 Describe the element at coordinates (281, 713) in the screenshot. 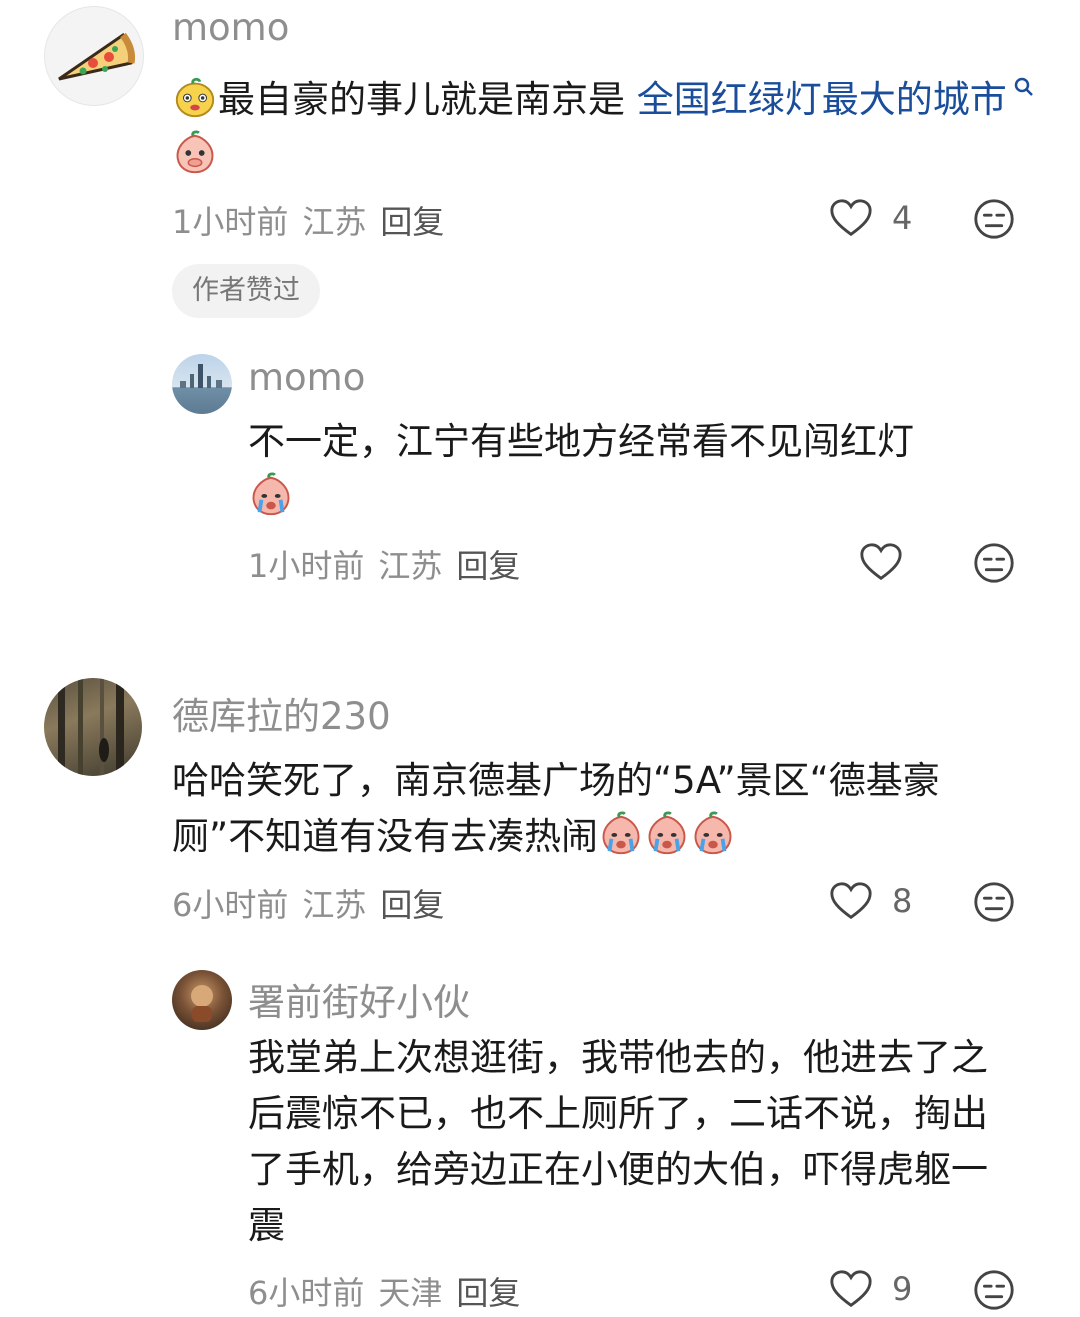

I see `comment-username: 德库拉的230` at that location.